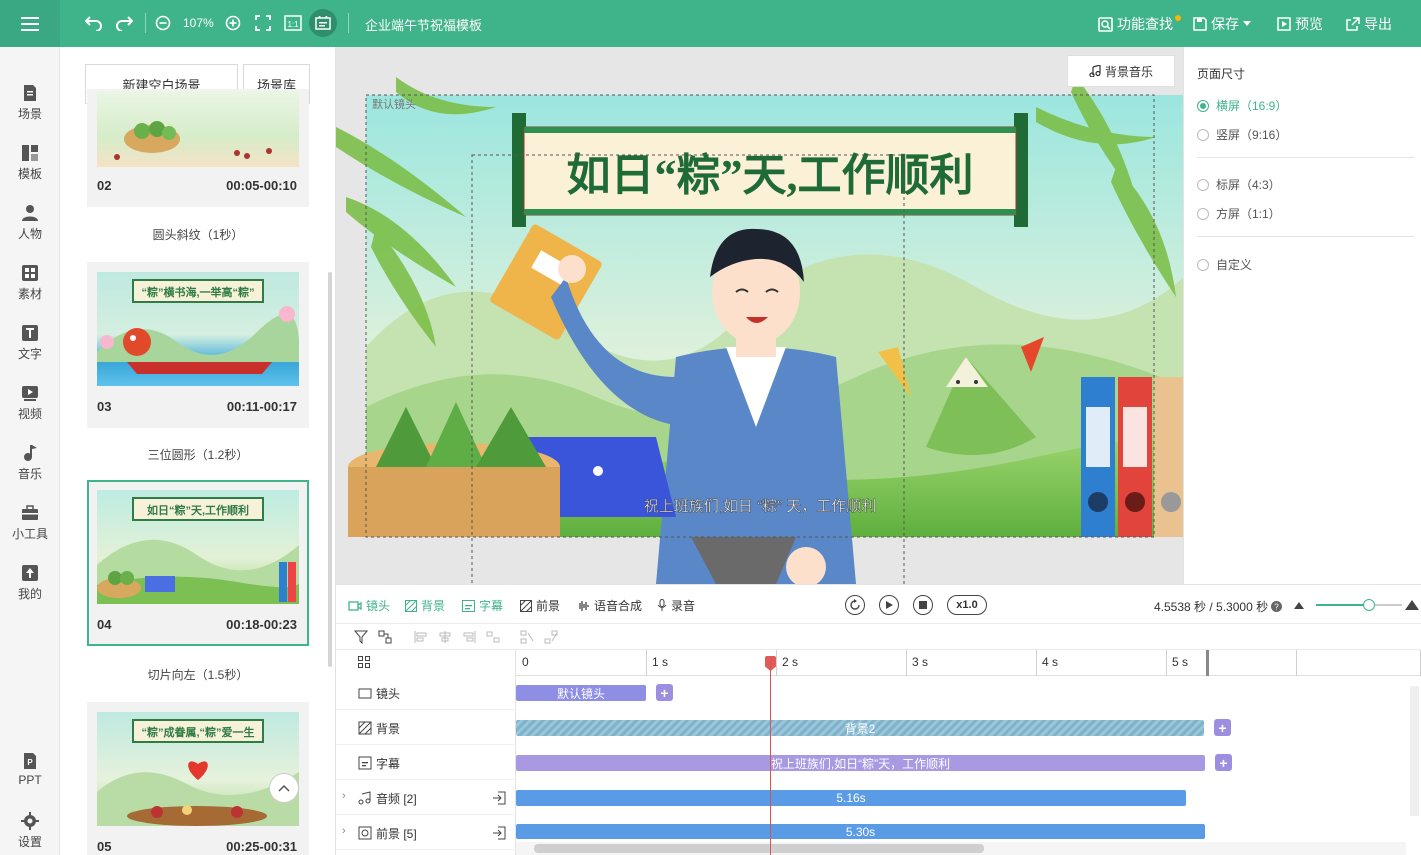 This screenshot has height=855, width=1421. I want to click on nav-item-music: 音乐, so click(30, 463).